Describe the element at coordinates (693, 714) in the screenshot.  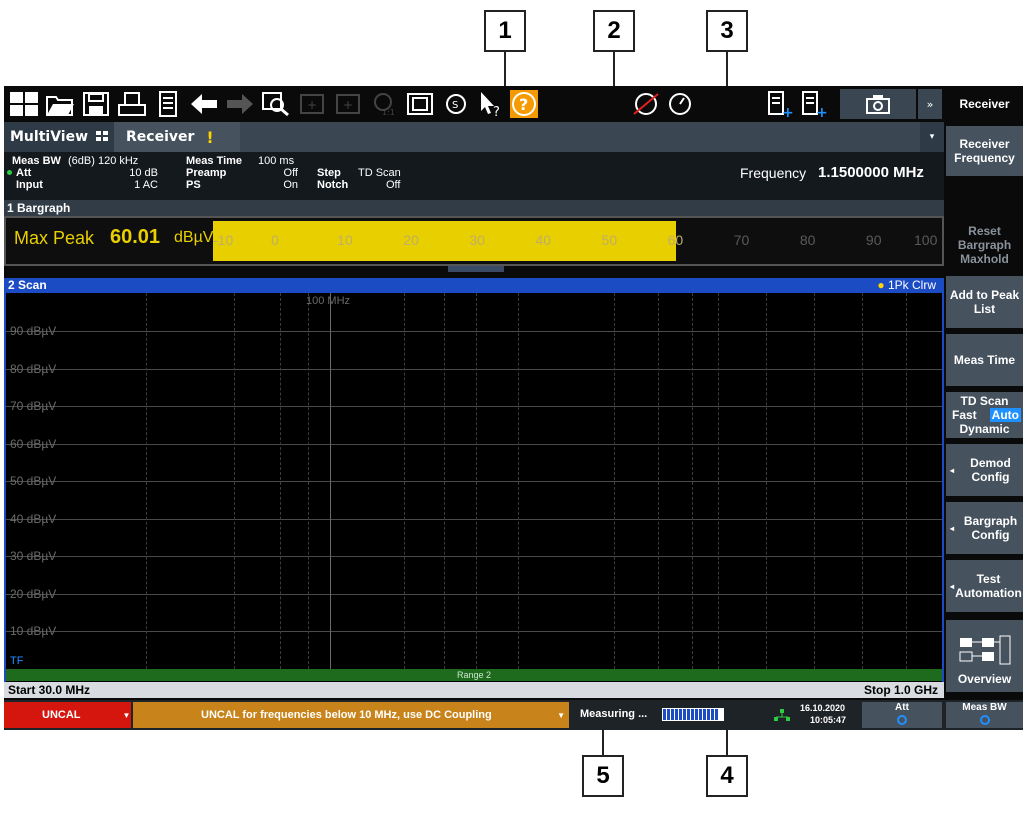
I see `progress-segments` at that location.